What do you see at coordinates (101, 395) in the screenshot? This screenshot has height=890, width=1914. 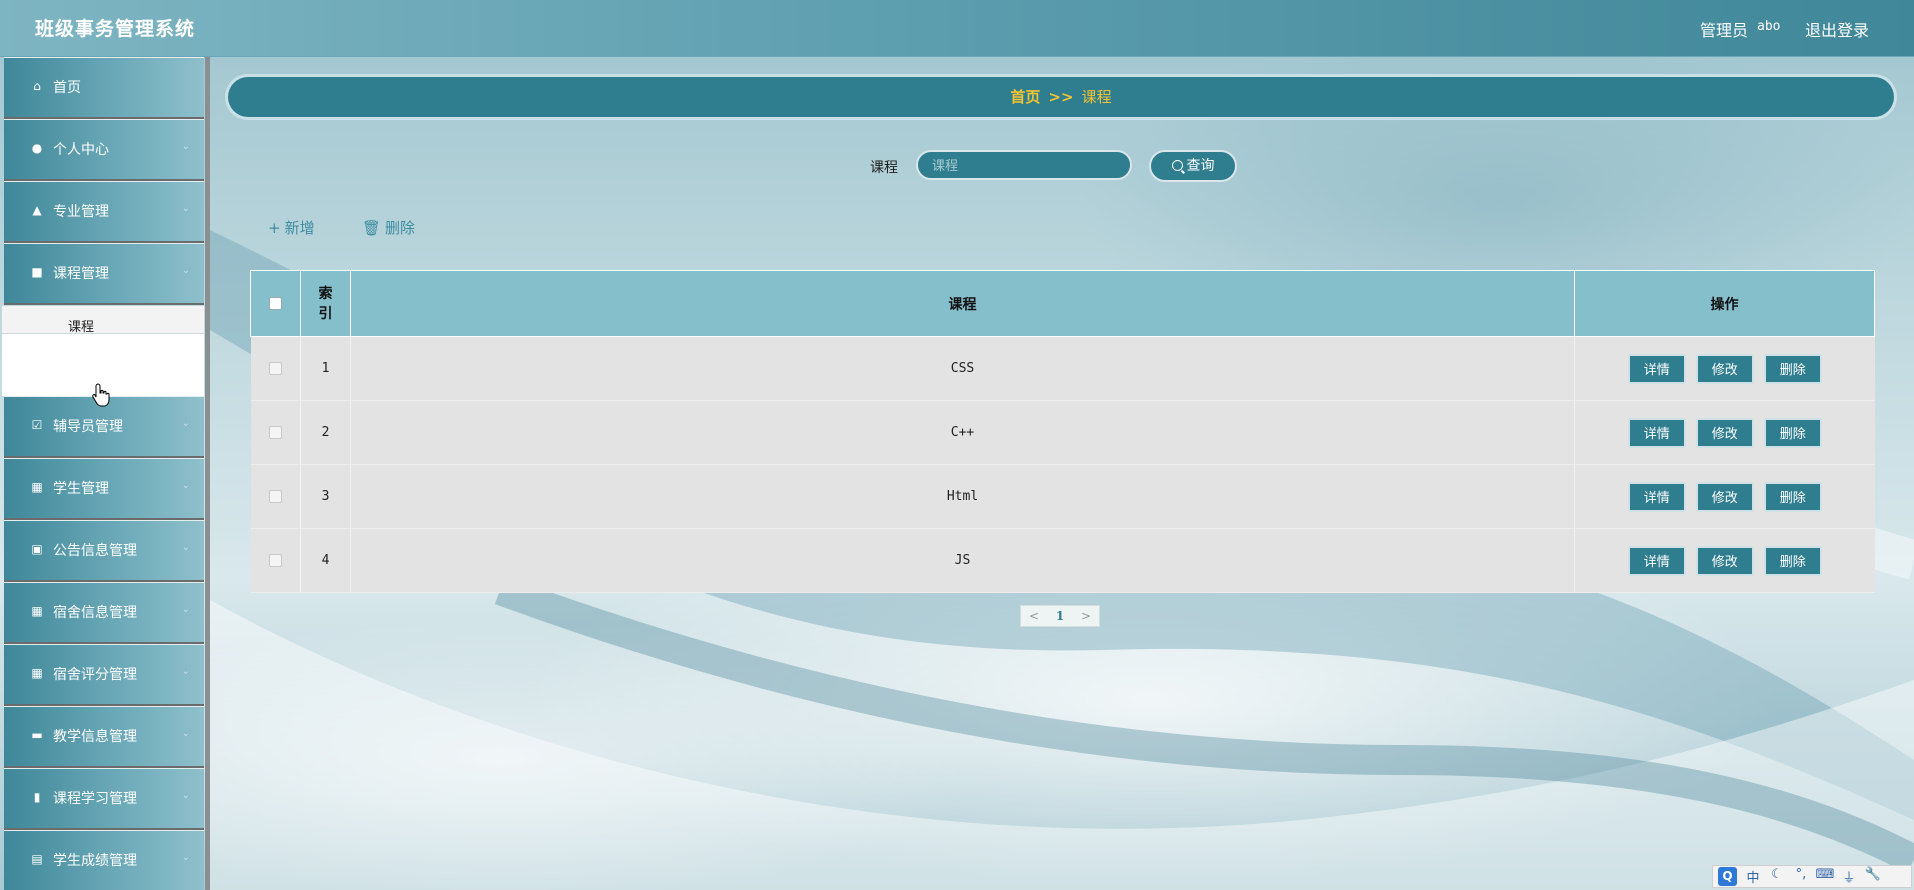 I see `hand-cursor-icon` at bounding box center [101, 395].